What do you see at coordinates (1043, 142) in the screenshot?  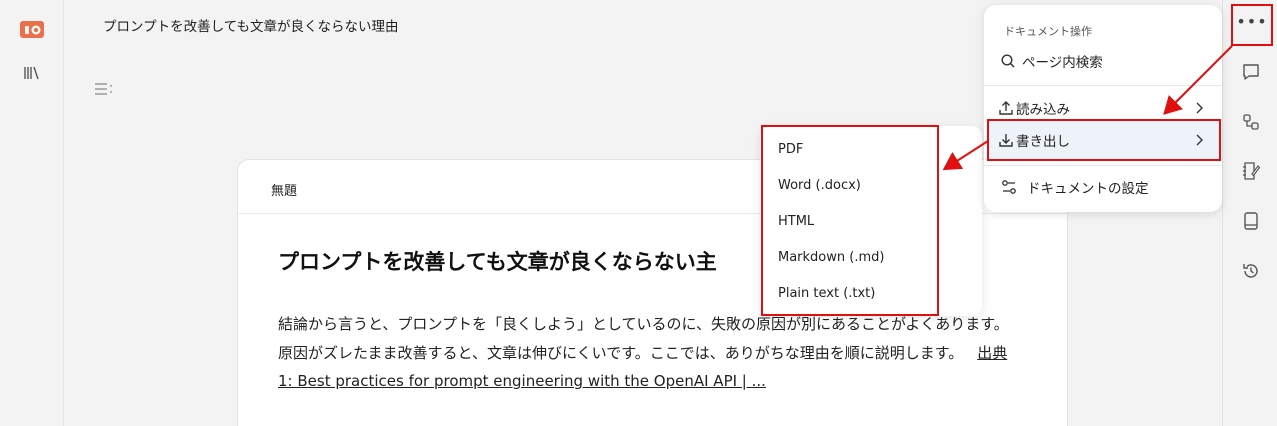 I see `menu-item-export-label: 書き出し` at bounding box center [1043, 142].